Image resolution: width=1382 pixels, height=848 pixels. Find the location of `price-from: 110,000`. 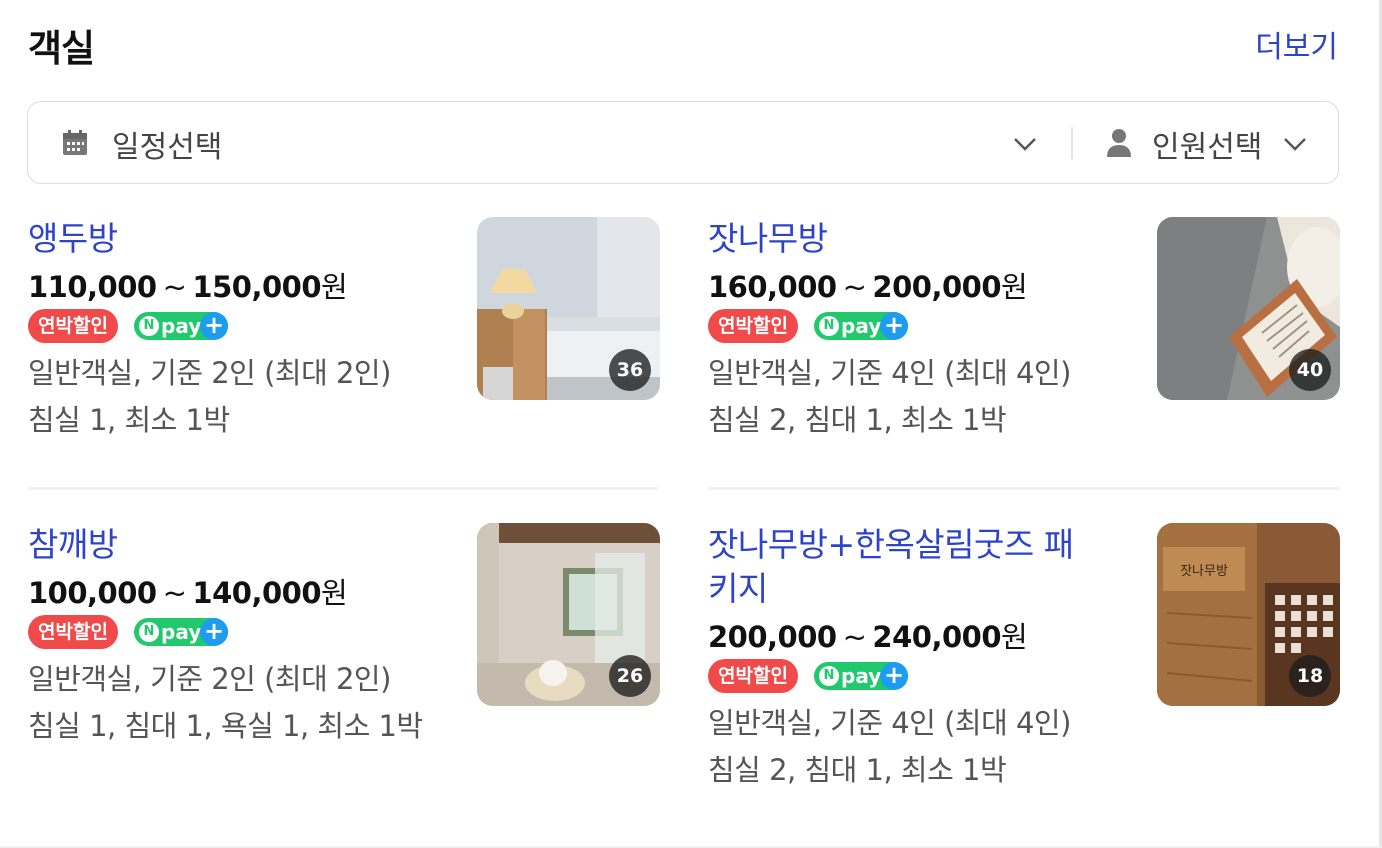

price-from: 110,000 is located at coordinates (92, 287).